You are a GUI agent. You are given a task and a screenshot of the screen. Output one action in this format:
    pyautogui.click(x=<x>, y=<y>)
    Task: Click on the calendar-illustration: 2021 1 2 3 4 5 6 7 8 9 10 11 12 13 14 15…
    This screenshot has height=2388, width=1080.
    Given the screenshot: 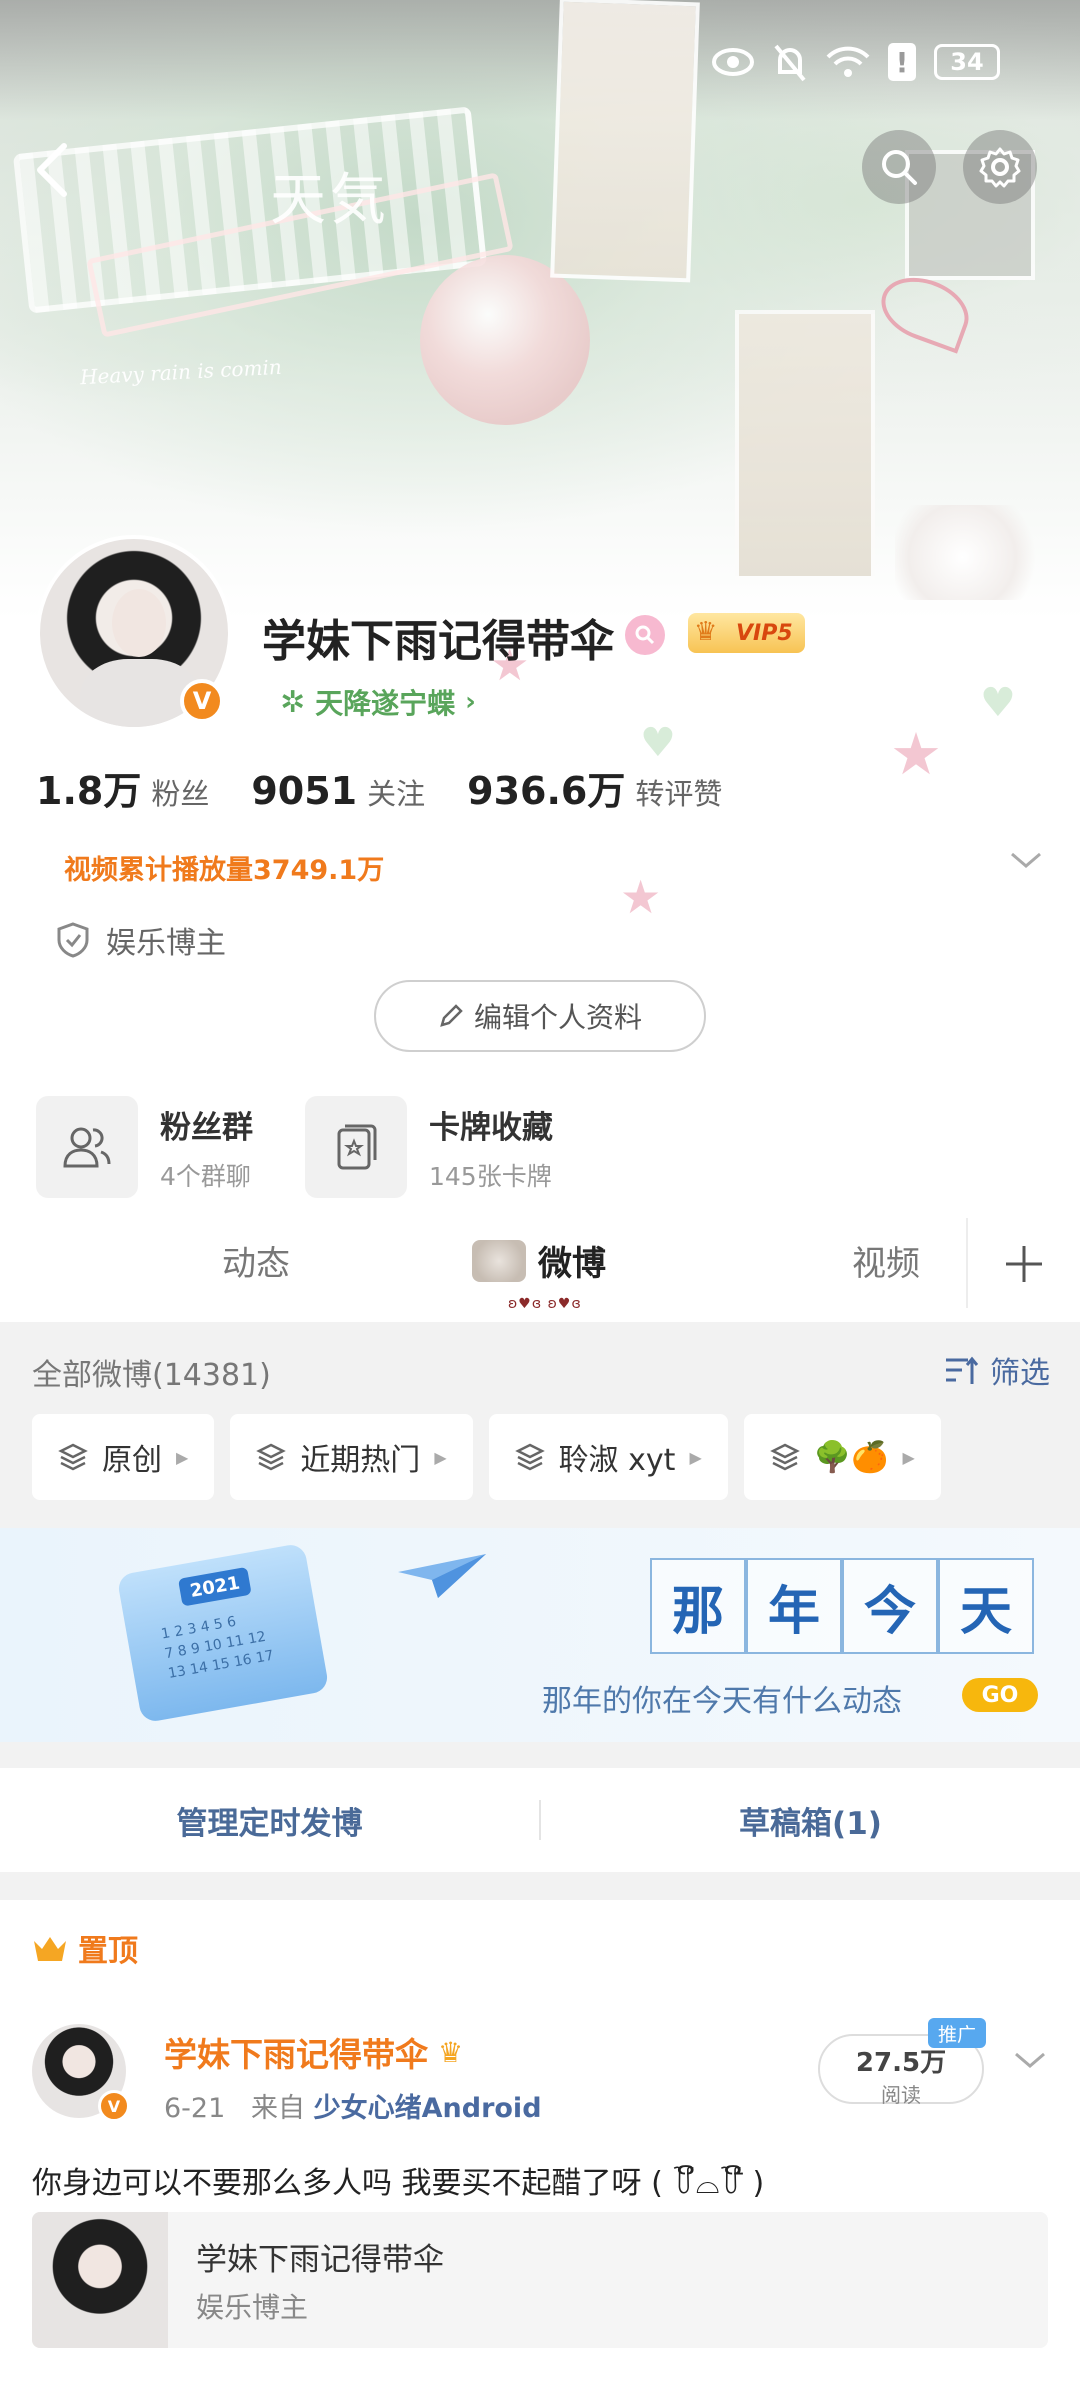 What is the action you would take?
    pyautogui.click(x=223, y=1633)
    